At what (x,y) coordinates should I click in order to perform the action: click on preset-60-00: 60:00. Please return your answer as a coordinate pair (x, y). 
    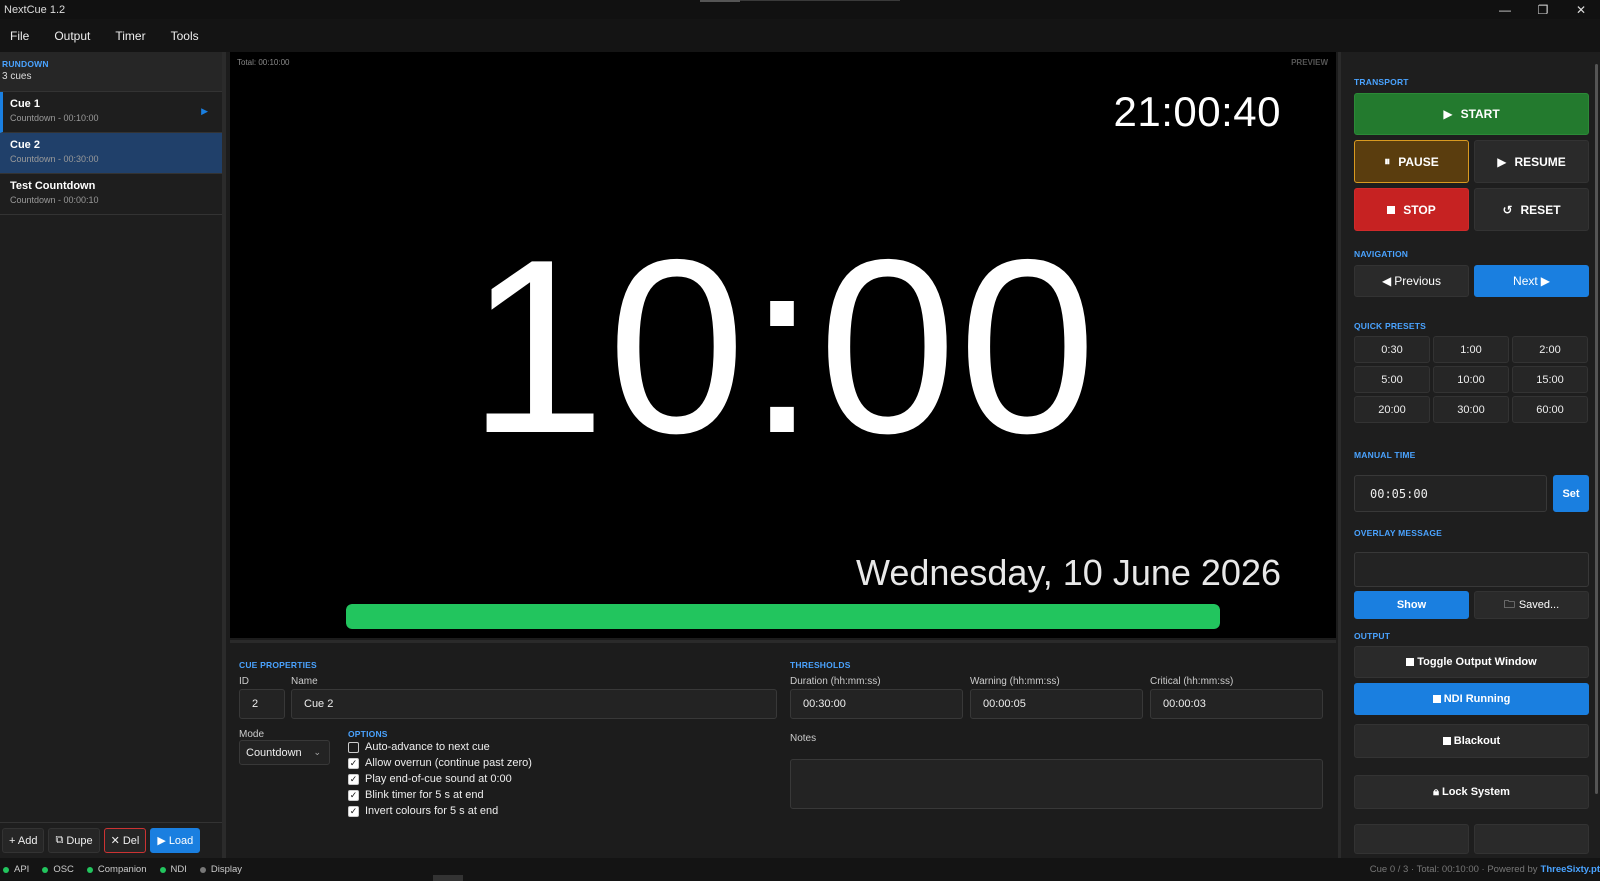
    Looking at the image, I should click on (1550, 409).